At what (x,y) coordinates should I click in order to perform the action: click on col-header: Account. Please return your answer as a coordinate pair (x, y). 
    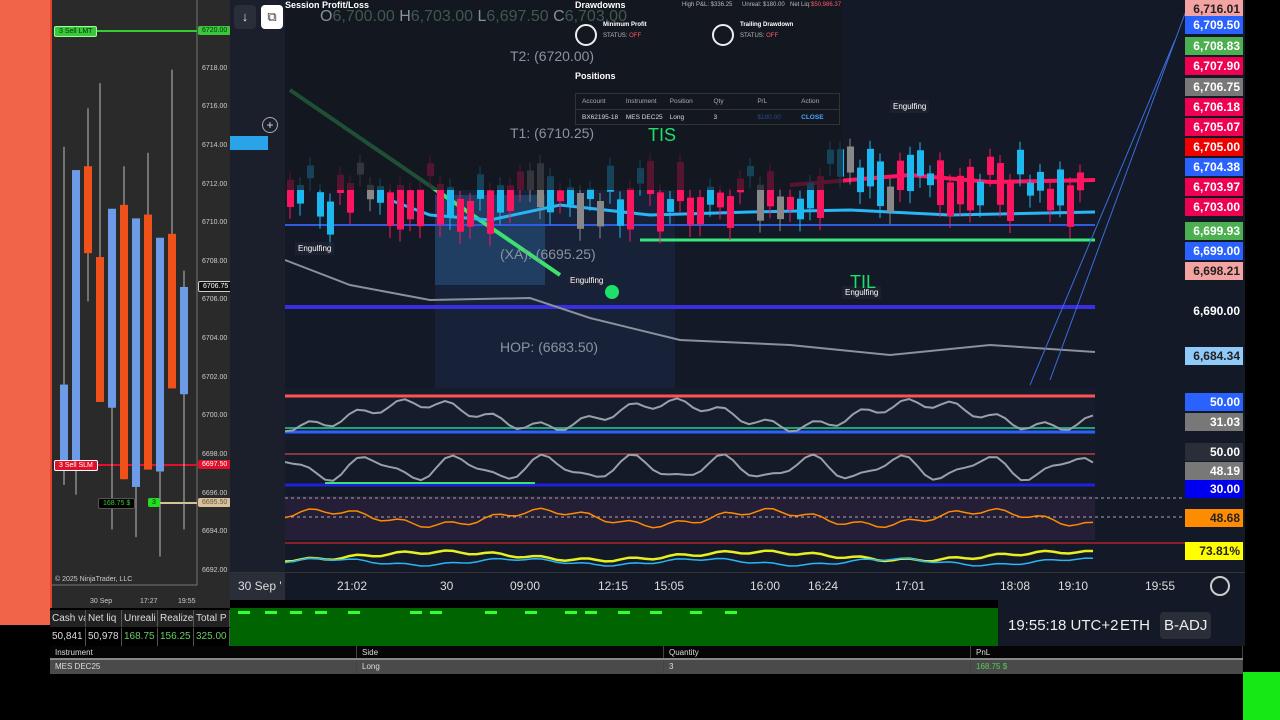
    Looking at the image, I should click on (594, 101).